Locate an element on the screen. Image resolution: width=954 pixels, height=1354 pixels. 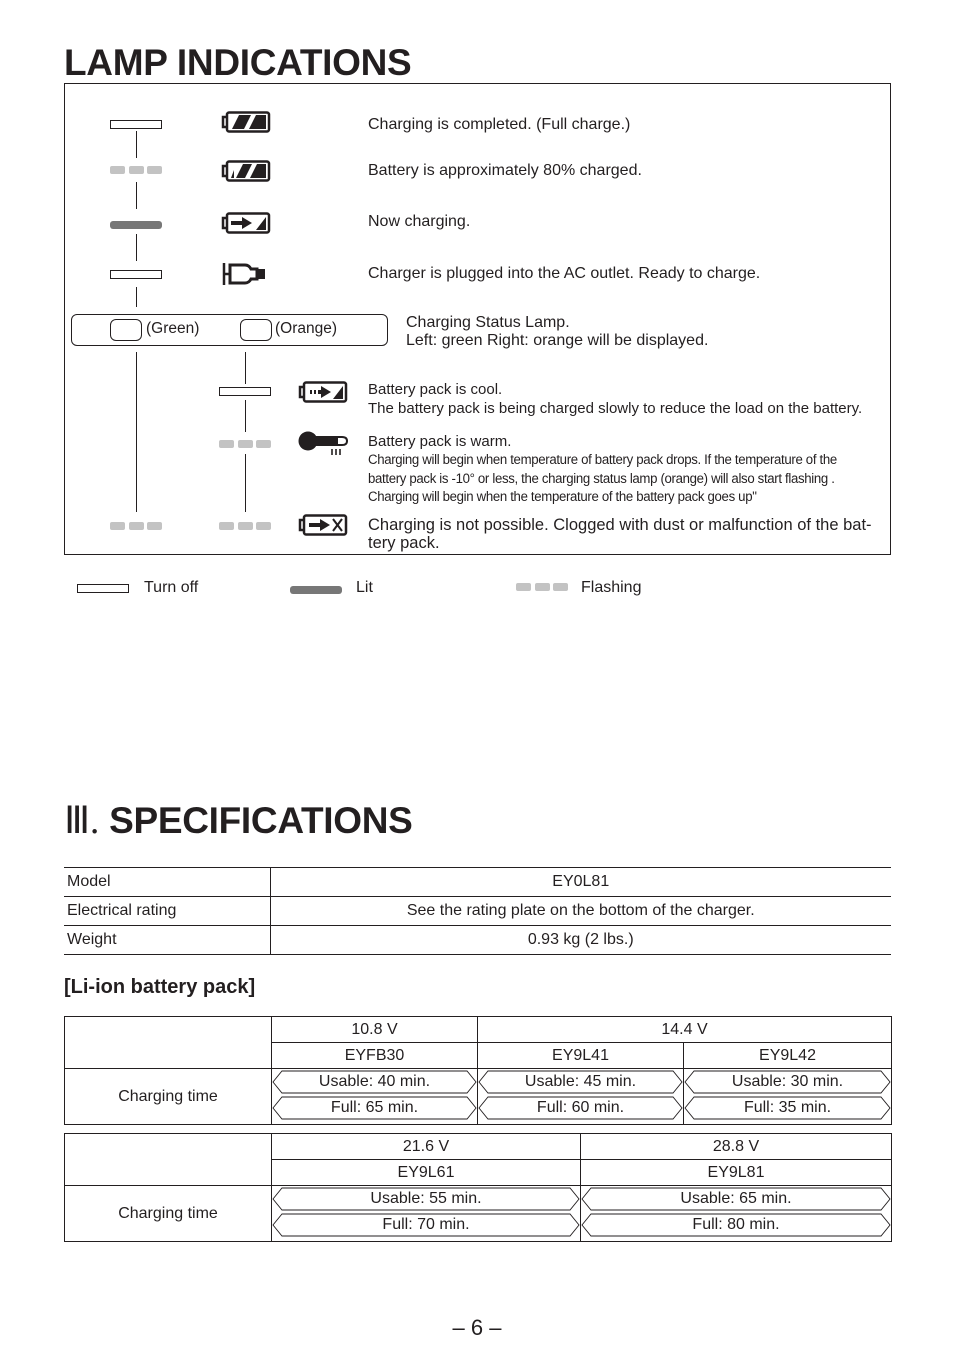
usable-time: Usable: 45 min. is located at coordinates (580, 1082).